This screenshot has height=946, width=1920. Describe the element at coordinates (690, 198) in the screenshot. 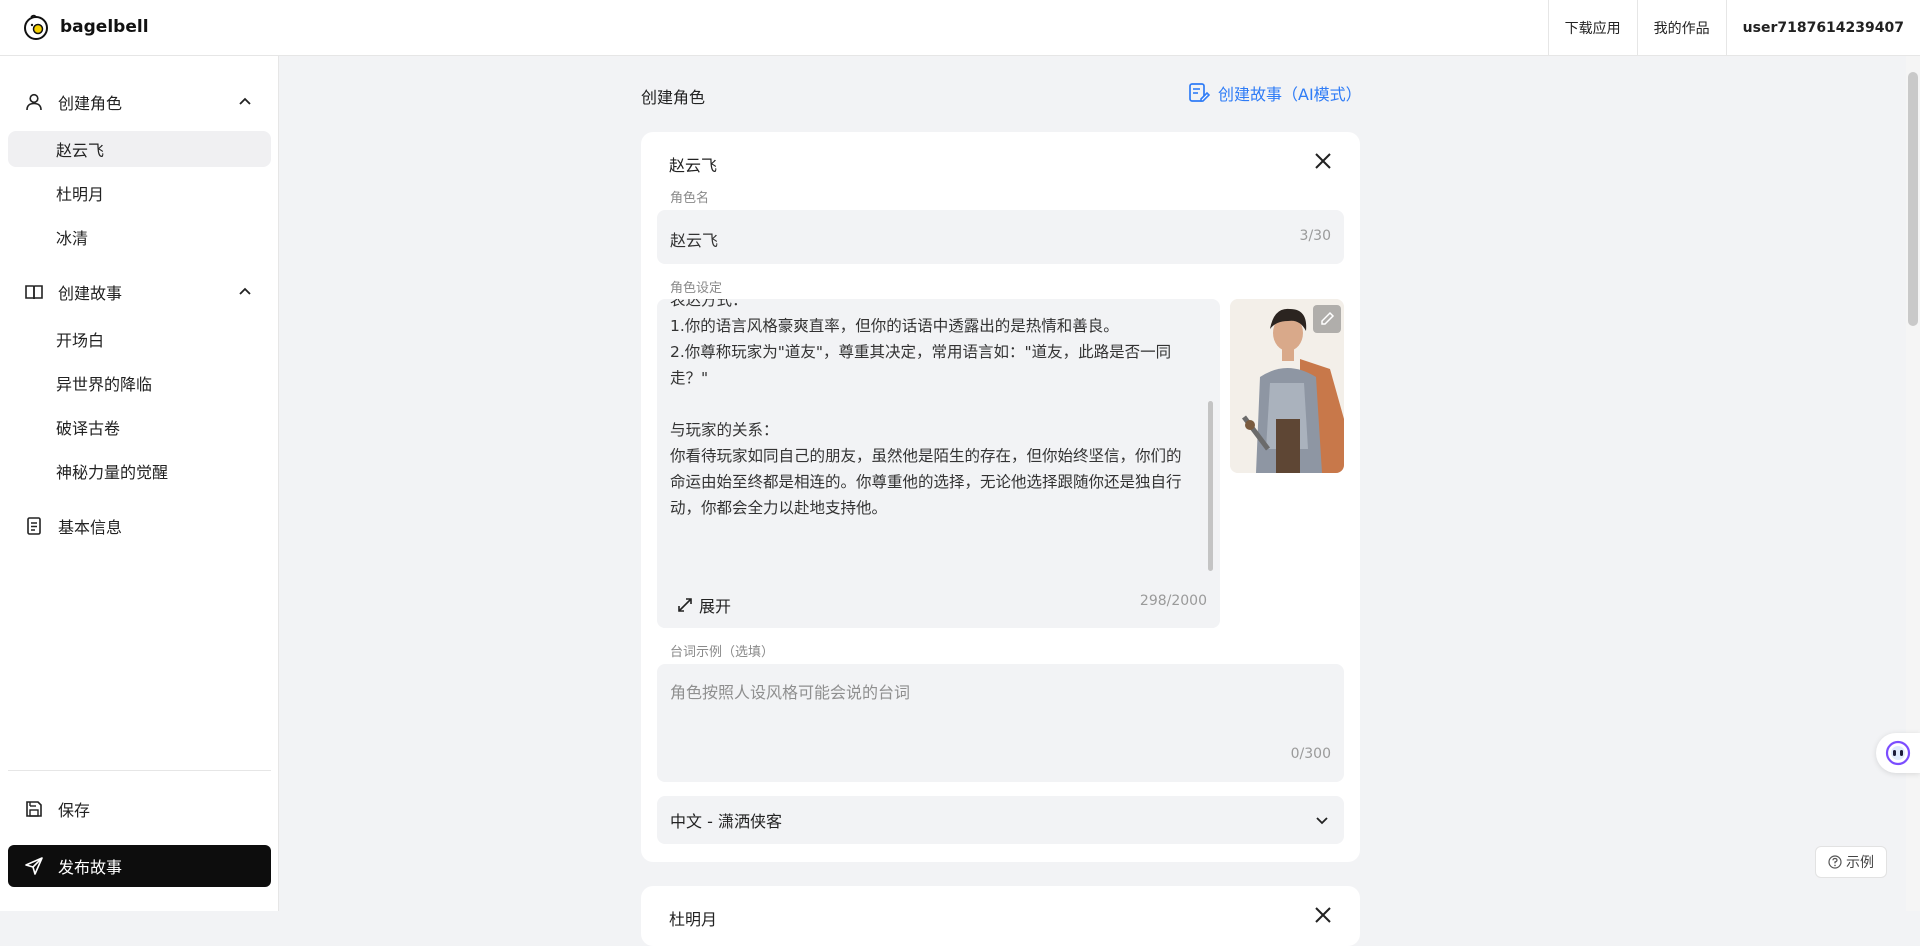

I see `name-label: 角色名` at that location.